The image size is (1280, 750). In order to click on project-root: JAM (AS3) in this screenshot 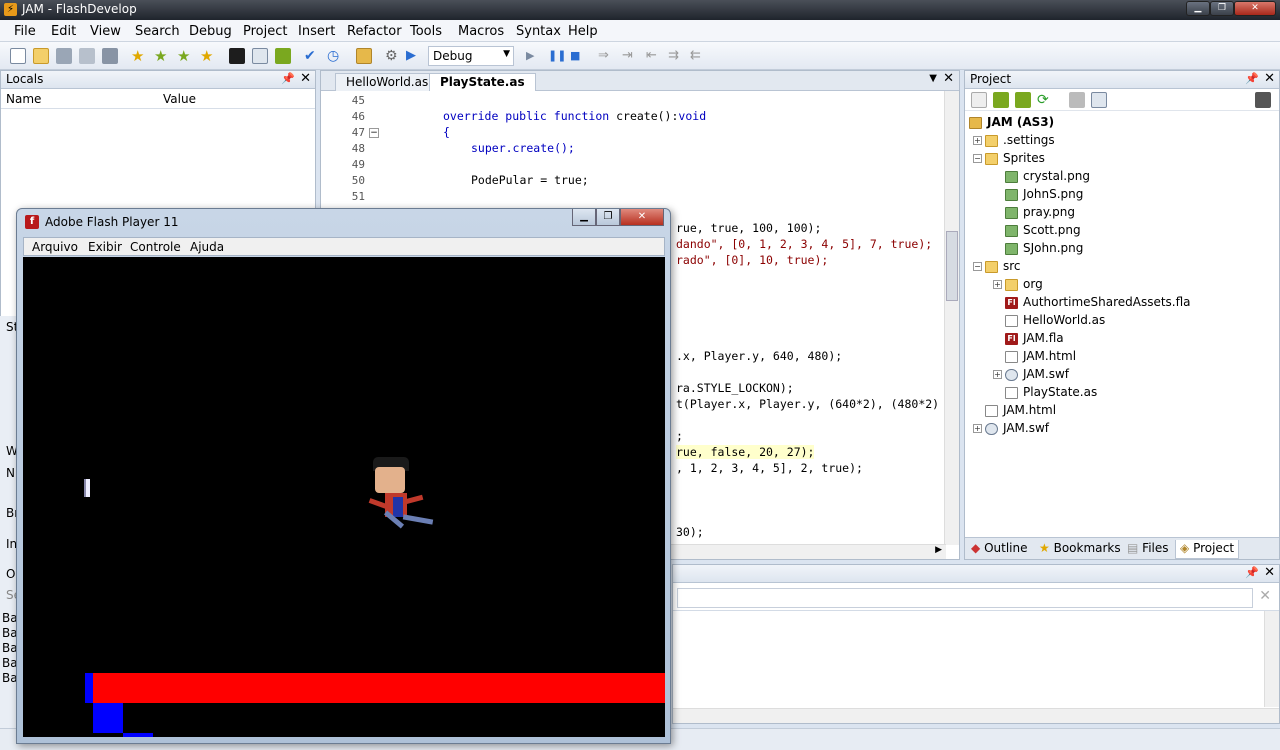, I will do `click(1011, 122)`.